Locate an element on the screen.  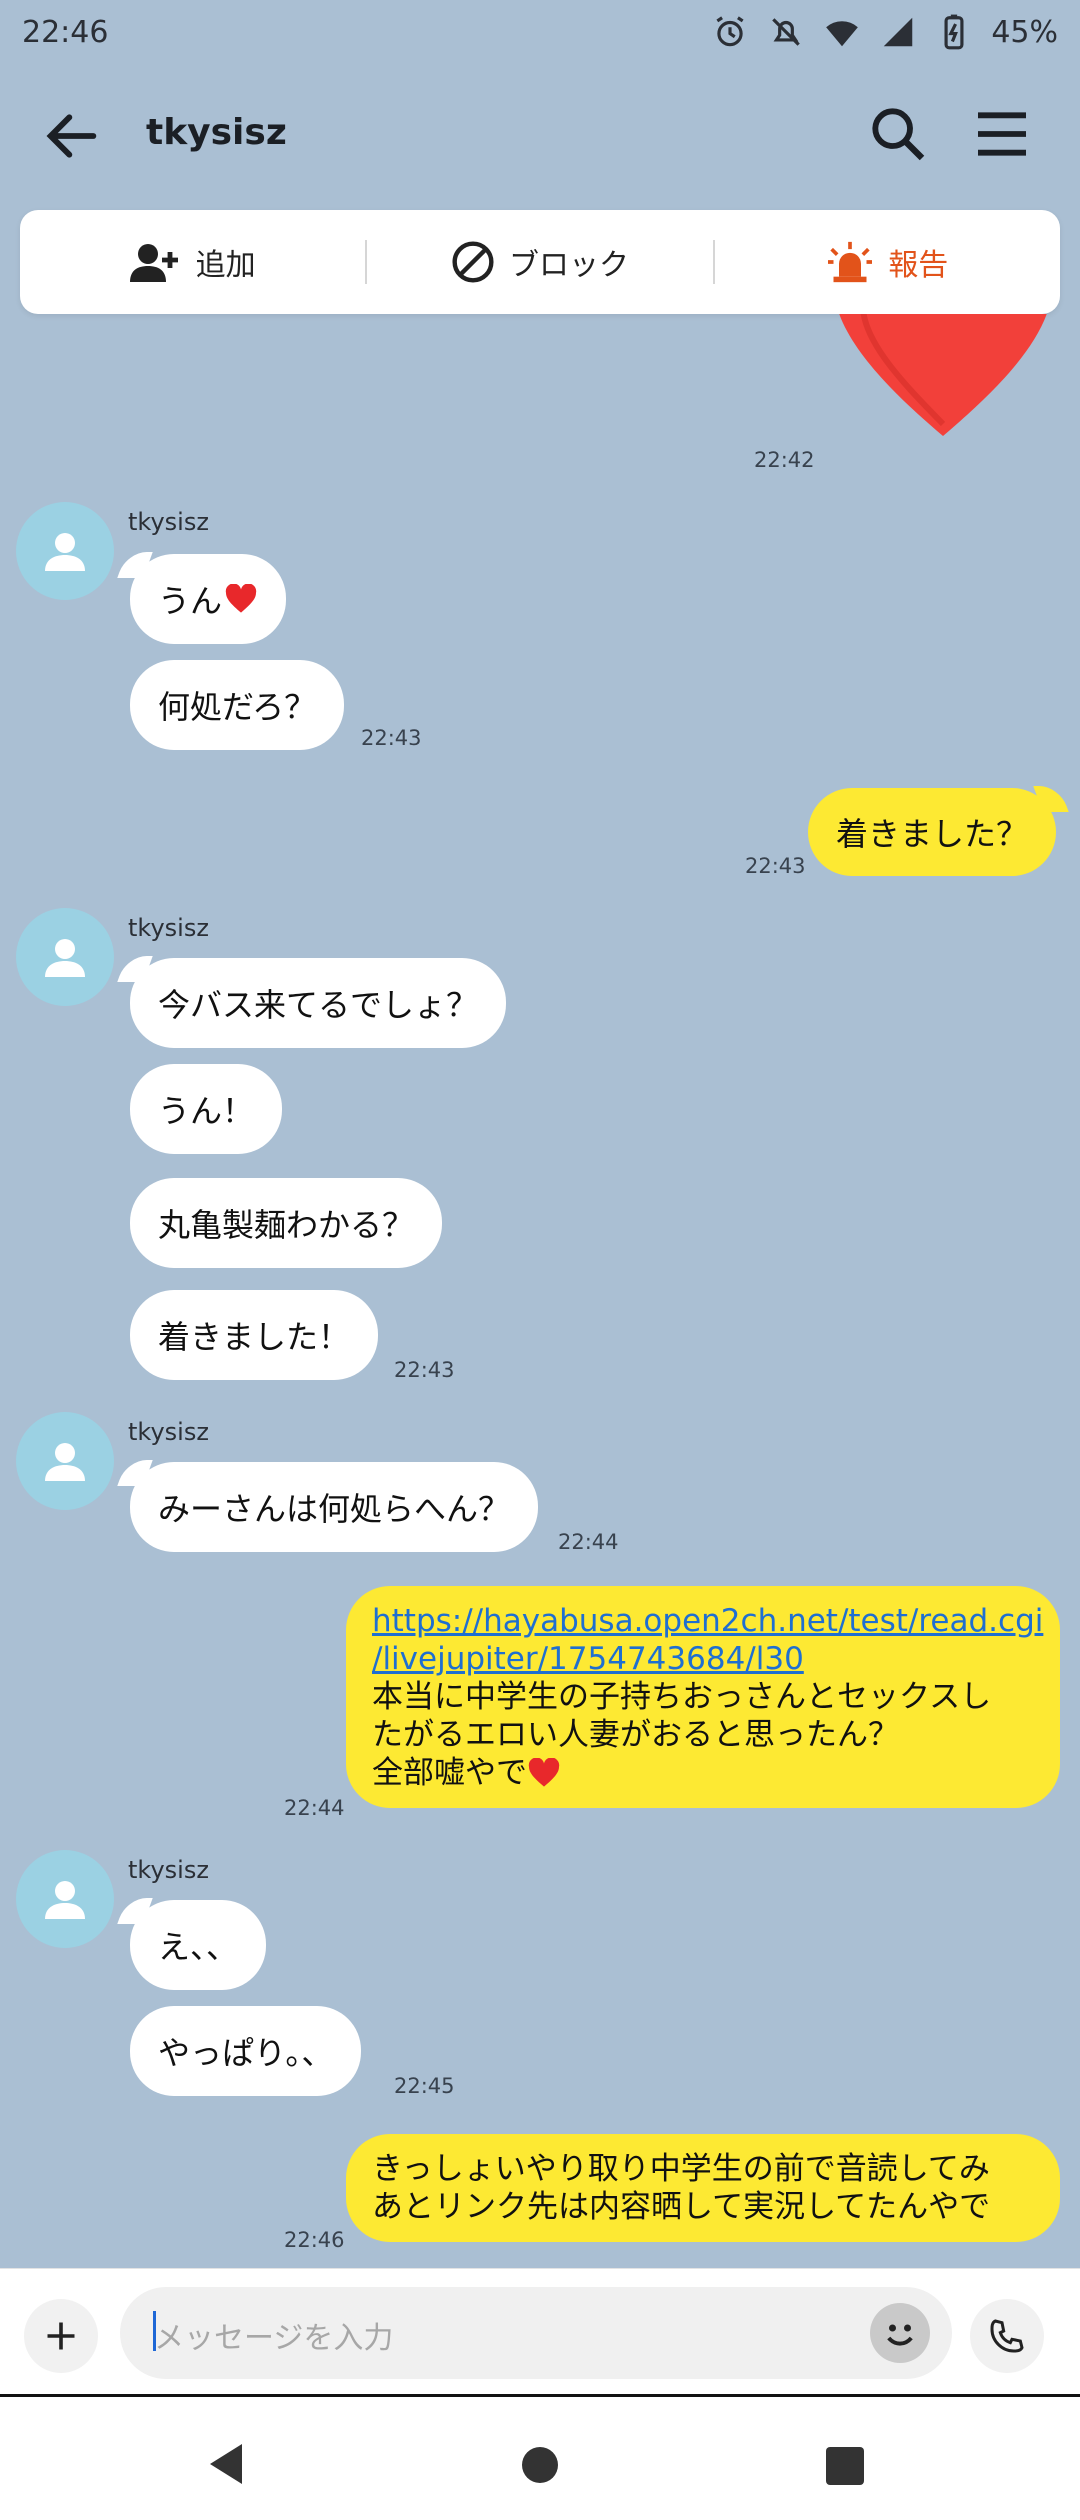
message-link: /livejupiter/1754743684/l30 is located at coordinates (703, 1659).